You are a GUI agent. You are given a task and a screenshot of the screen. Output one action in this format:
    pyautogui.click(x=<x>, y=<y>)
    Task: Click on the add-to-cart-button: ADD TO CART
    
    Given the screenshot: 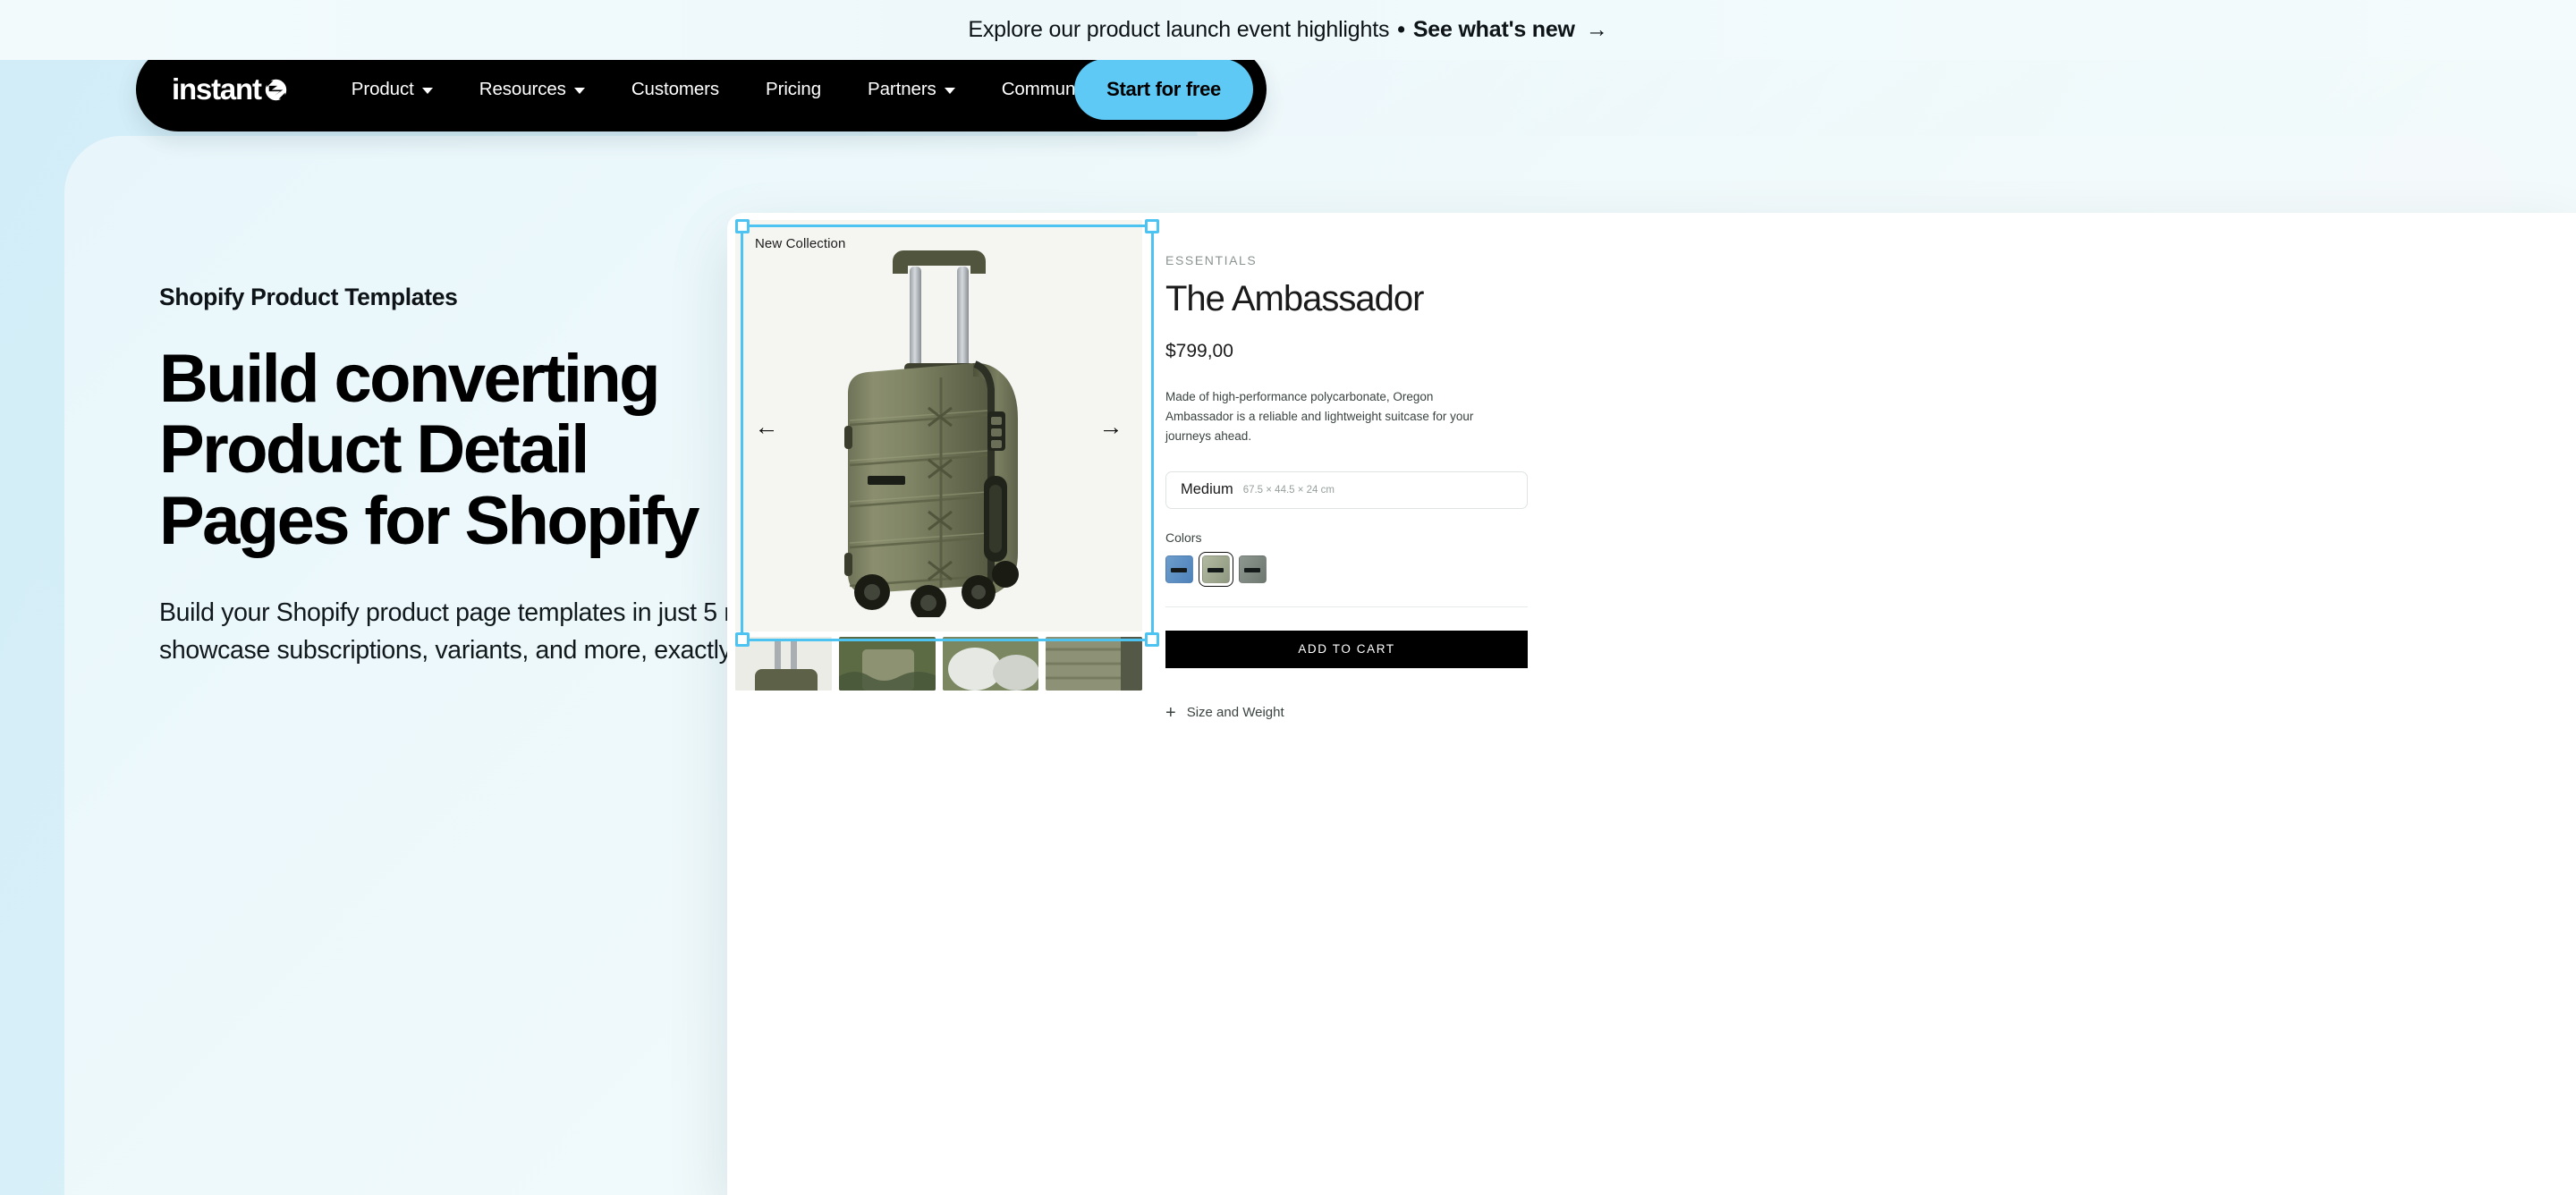 What is the action you would take?
    pyautogui.click(x=1346, y=649)
    